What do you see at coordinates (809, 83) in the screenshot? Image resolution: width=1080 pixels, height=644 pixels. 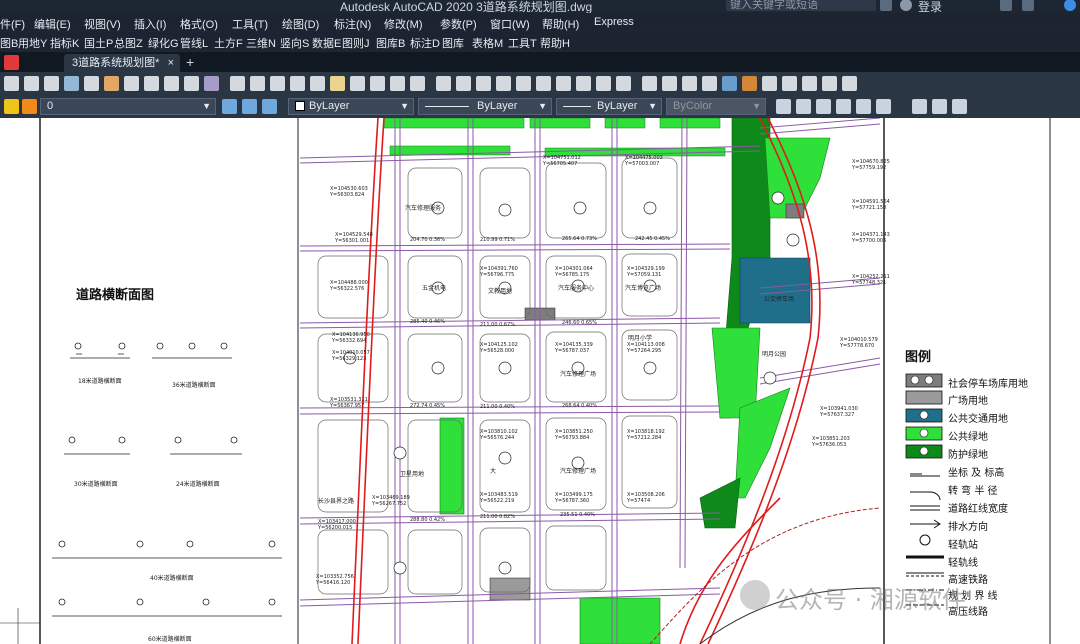 I see `mtext-icon` at bounding box center [809, 83].